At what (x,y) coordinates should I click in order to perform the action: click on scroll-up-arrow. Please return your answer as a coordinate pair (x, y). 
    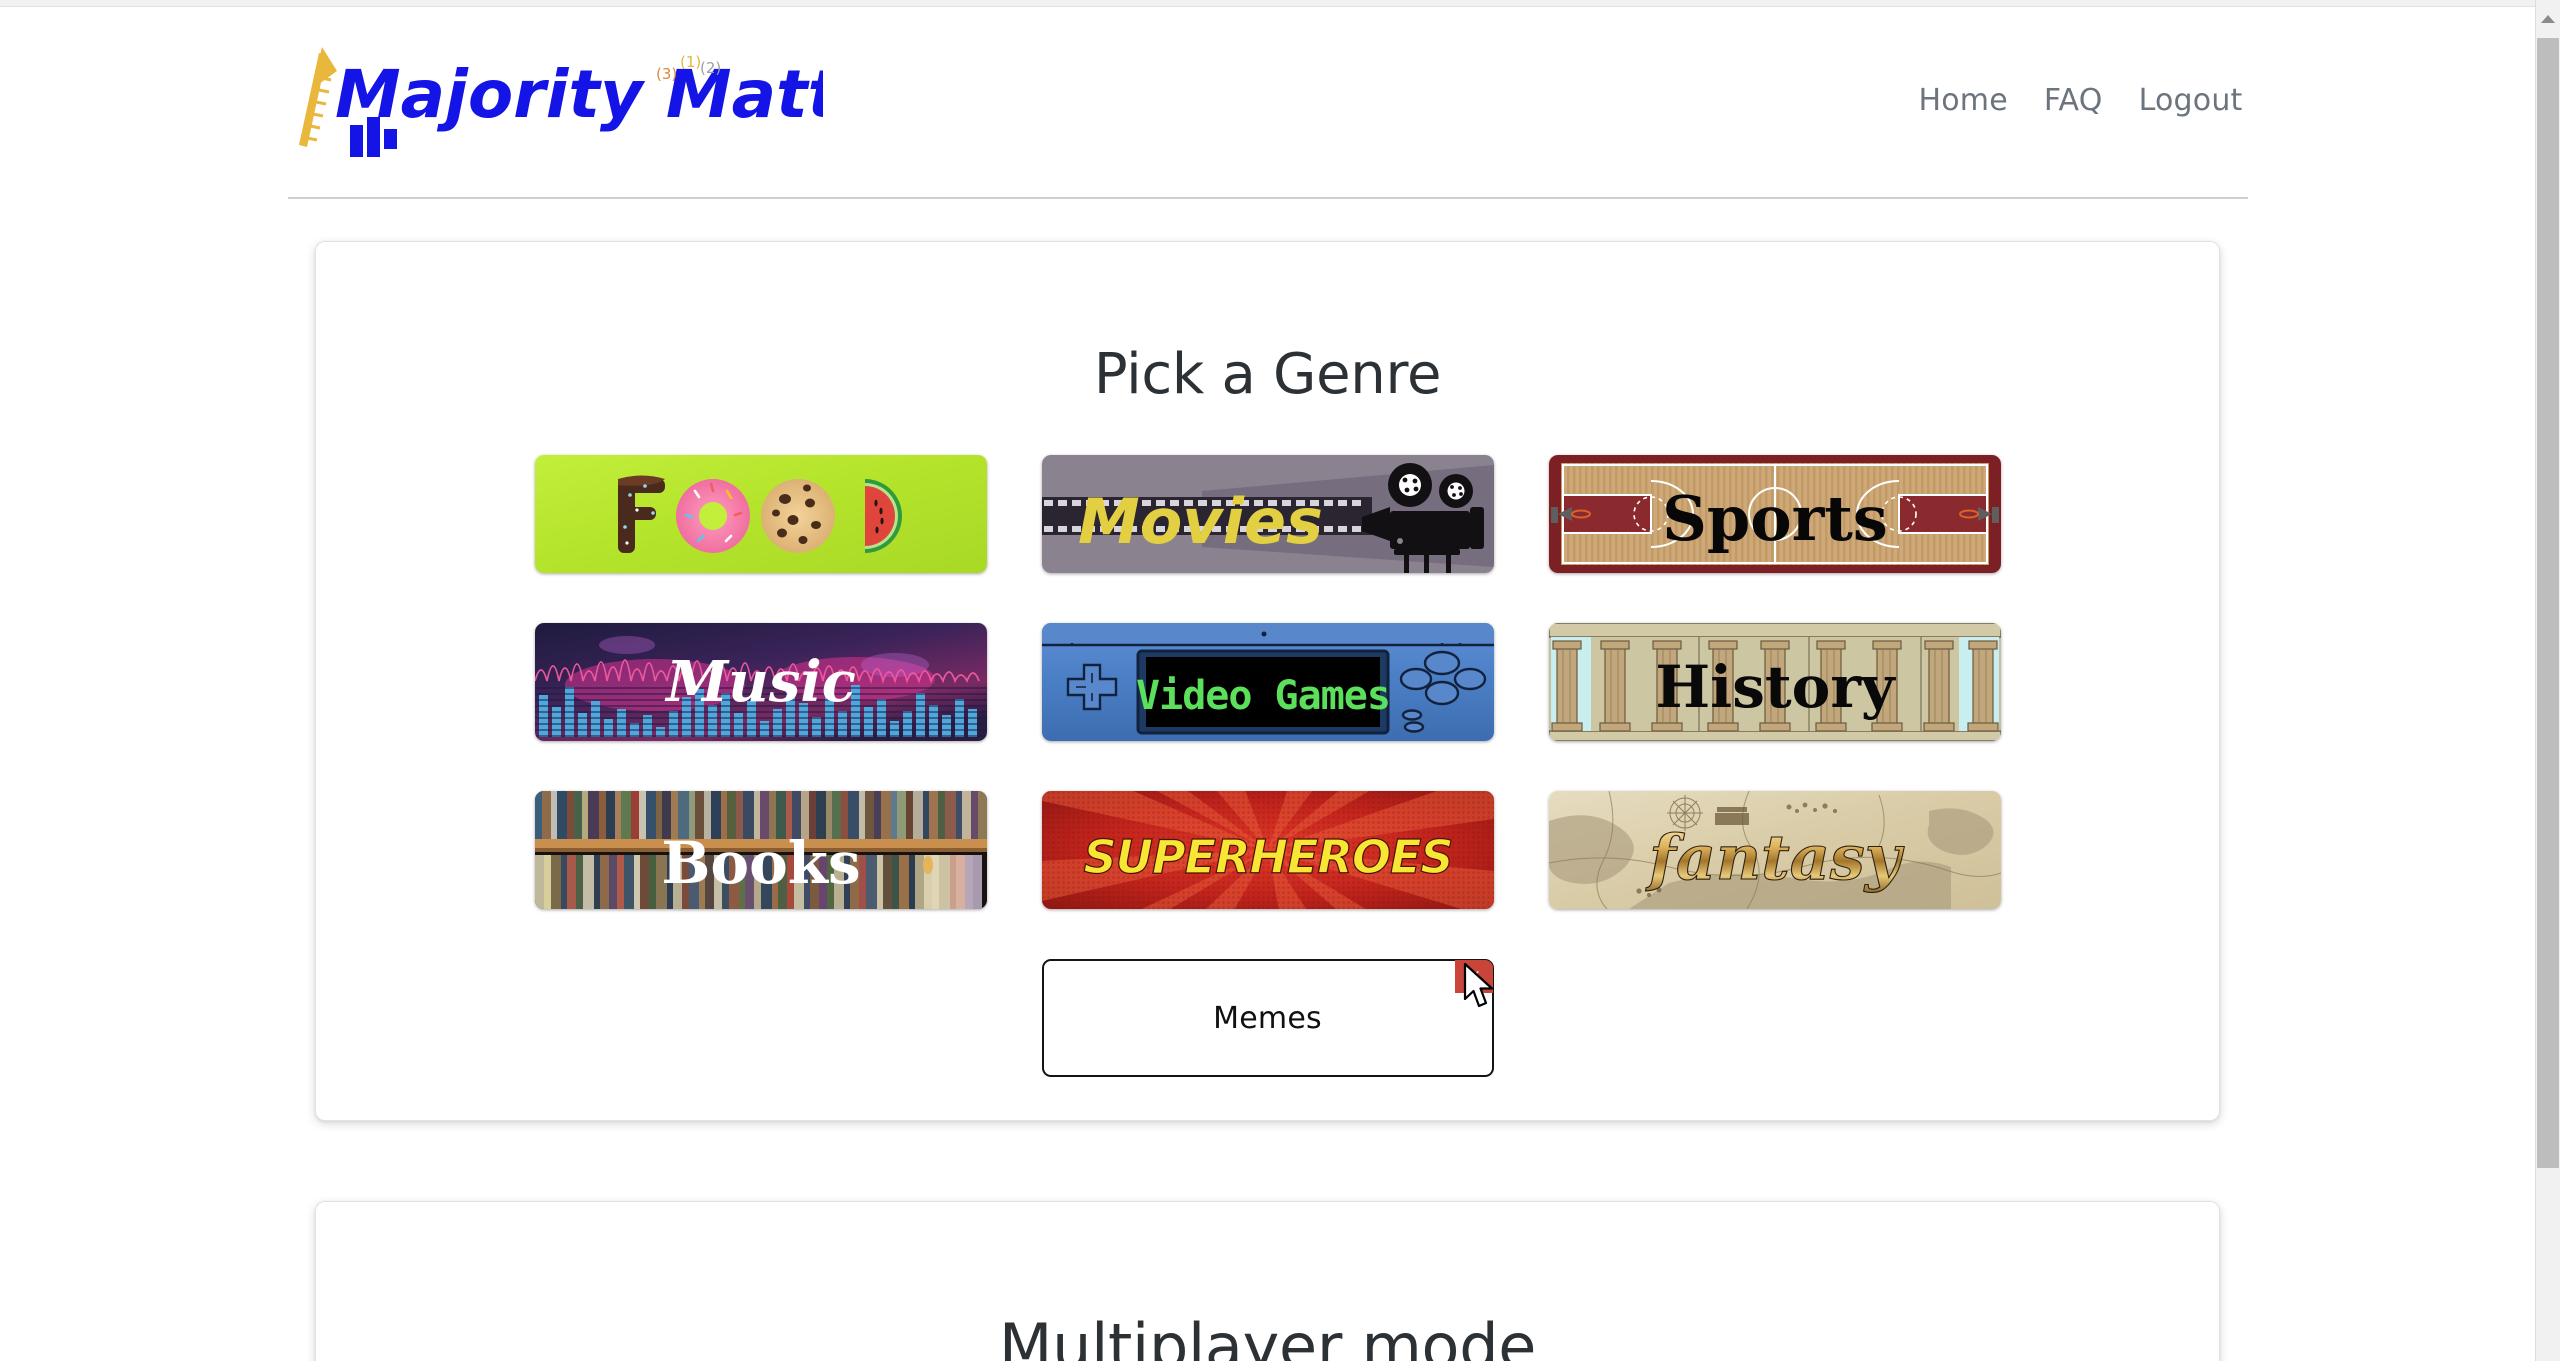
    Looking at the image, I should click on (2548, 19).